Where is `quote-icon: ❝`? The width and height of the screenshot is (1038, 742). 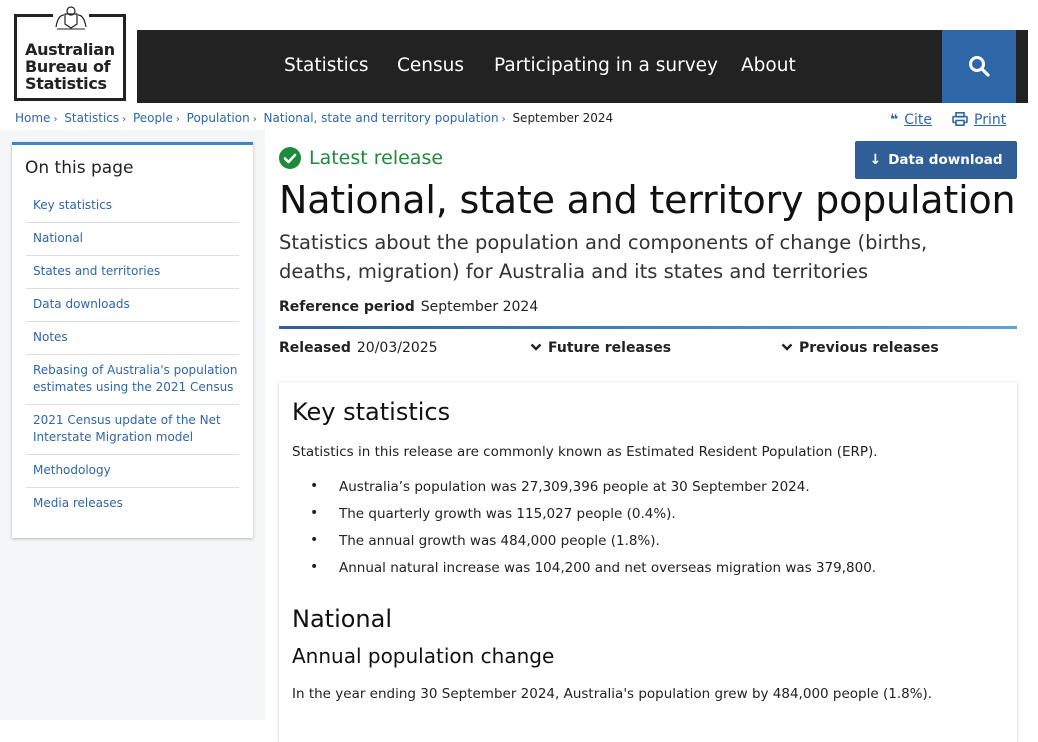 quote-icon: ❝ is located at coordinates (894, 120).